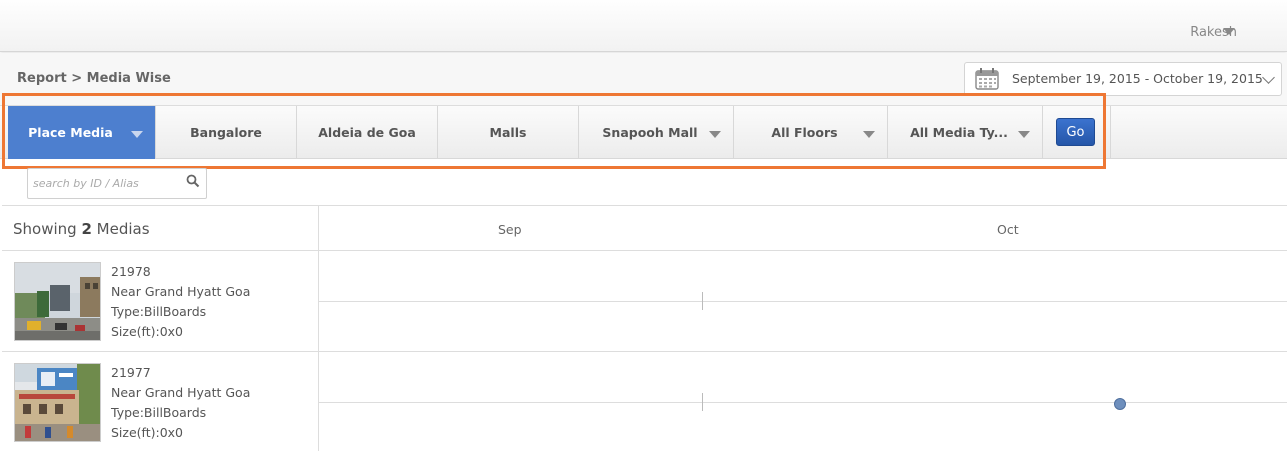 The height and width of the screenshot is (451, 1287). I want to click on media-id: 21978, so click(131, 271).